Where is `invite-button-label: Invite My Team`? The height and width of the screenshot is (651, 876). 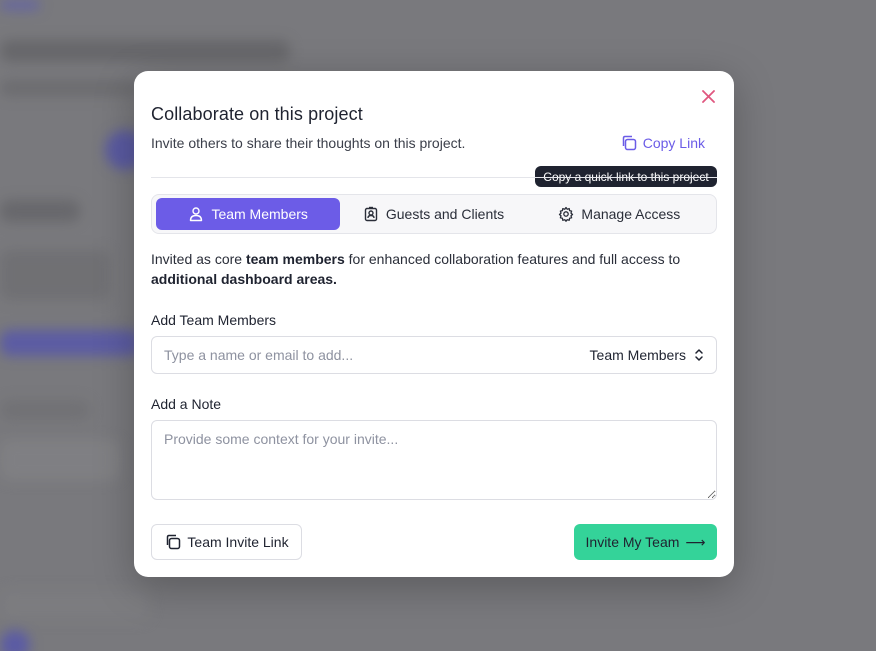 invite-button-label: Invite My Team is located at coordinates (632, 542).